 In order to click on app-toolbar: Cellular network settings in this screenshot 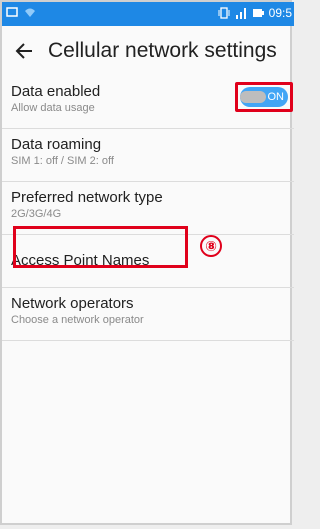, I will do `click(148, 51)`.